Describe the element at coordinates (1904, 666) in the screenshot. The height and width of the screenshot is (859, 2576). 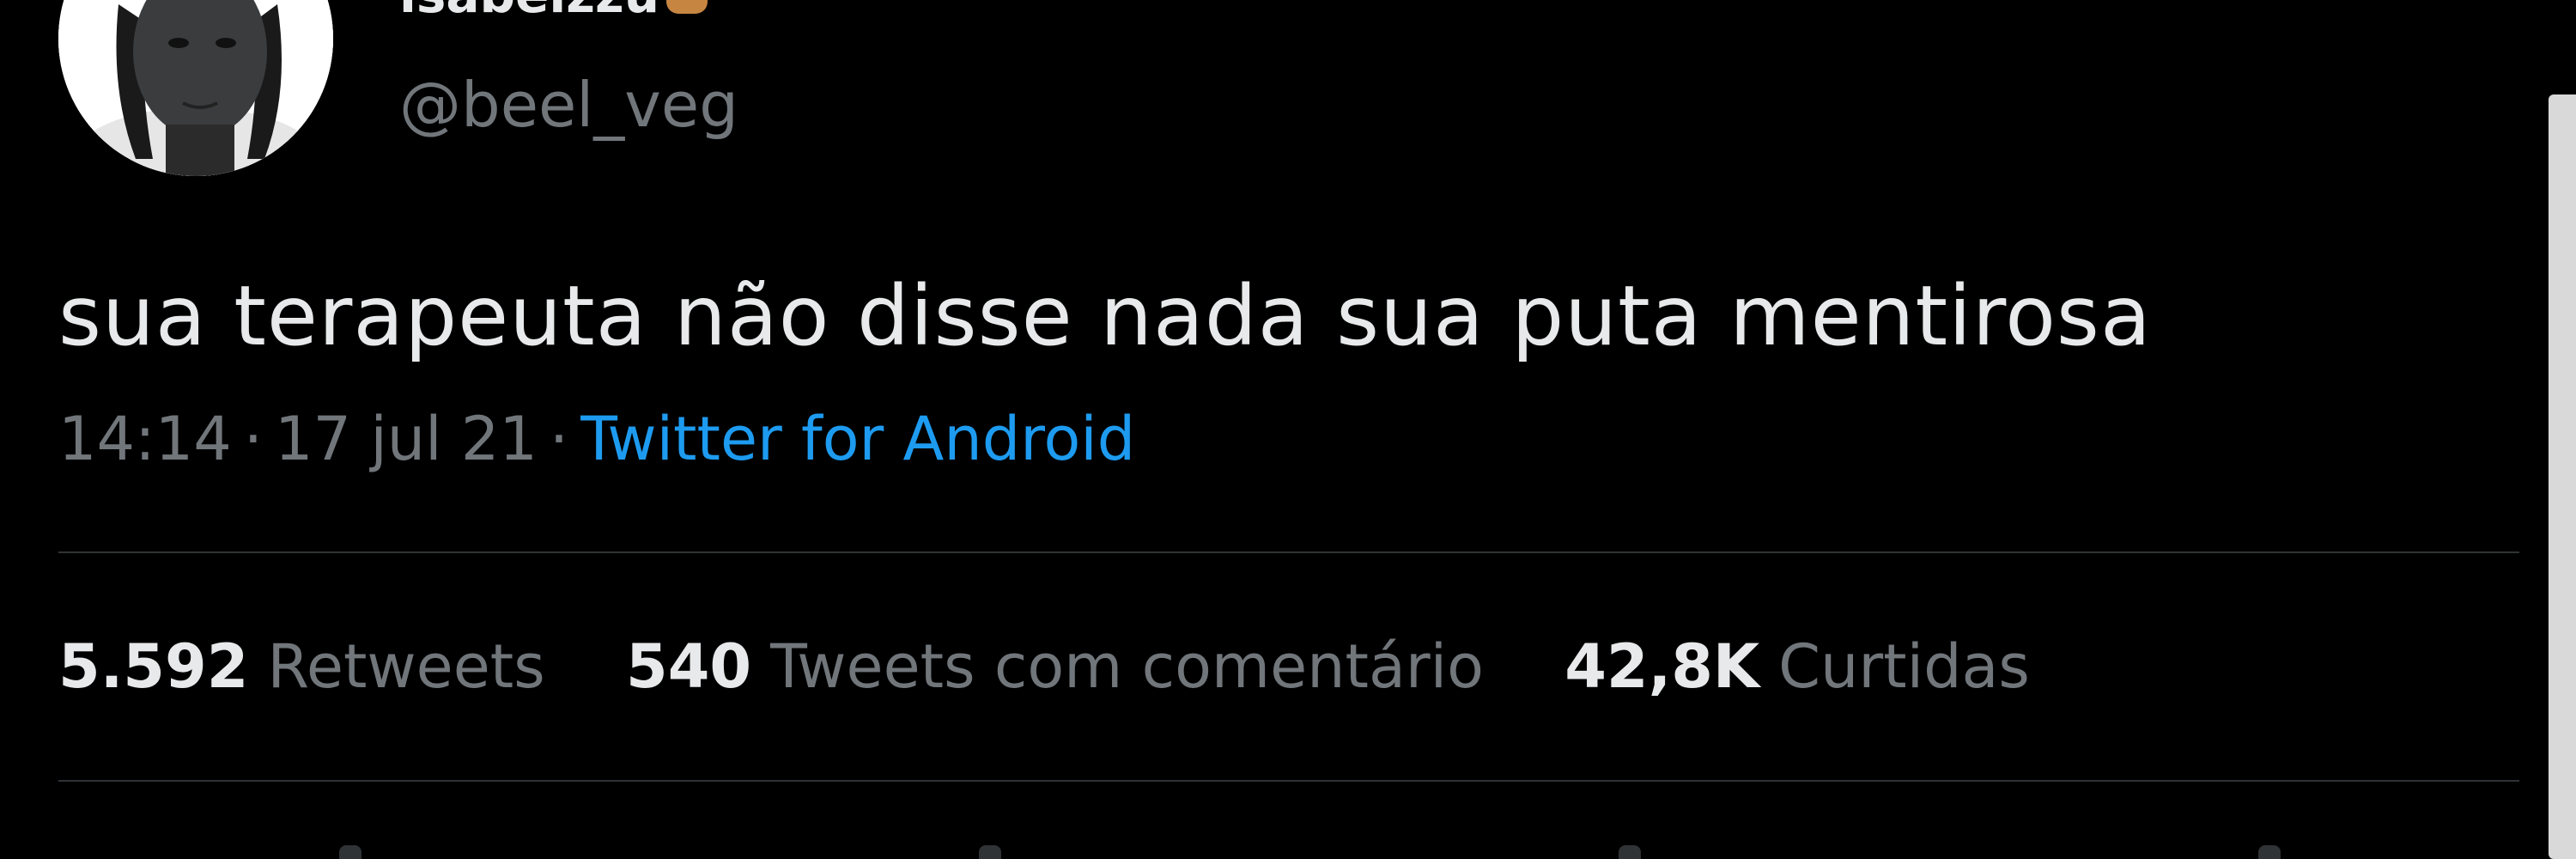
I see `likes-label: Curtidas` at that location.